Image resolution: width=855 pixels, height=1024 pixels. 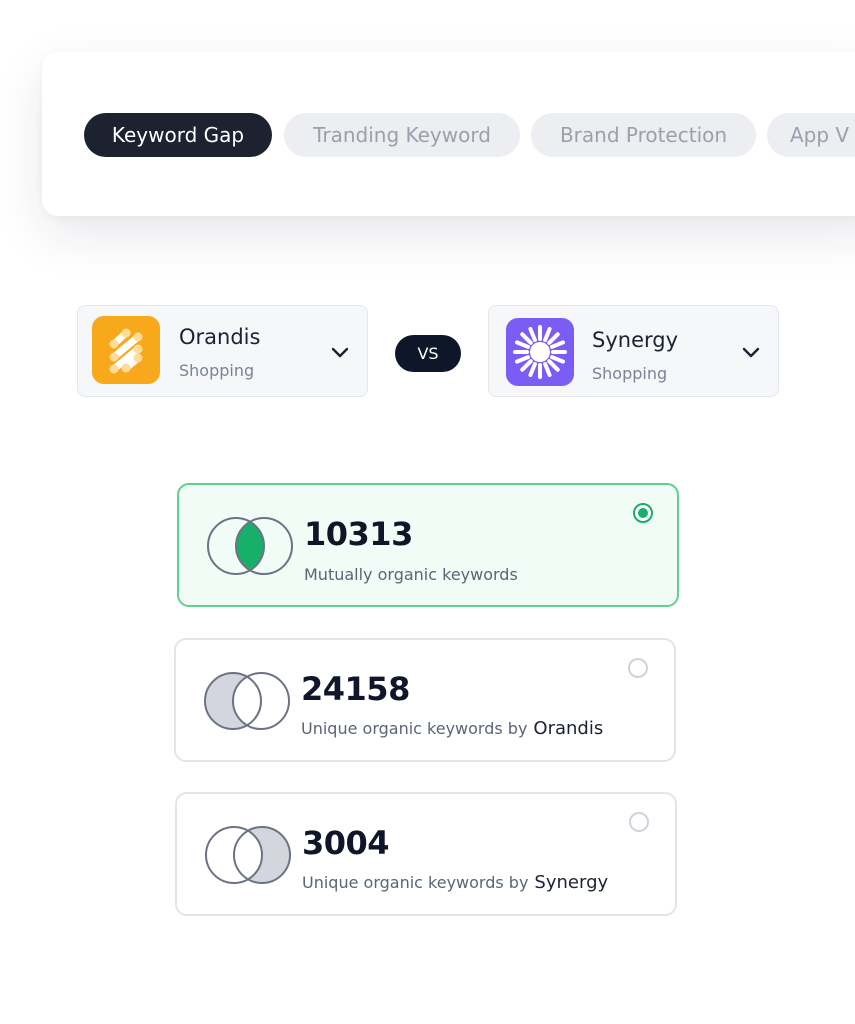 What do you see at coordinates (355, 689) in the screenshot?
I see `keyword-count: 24158` at bounding box center [355, 689].